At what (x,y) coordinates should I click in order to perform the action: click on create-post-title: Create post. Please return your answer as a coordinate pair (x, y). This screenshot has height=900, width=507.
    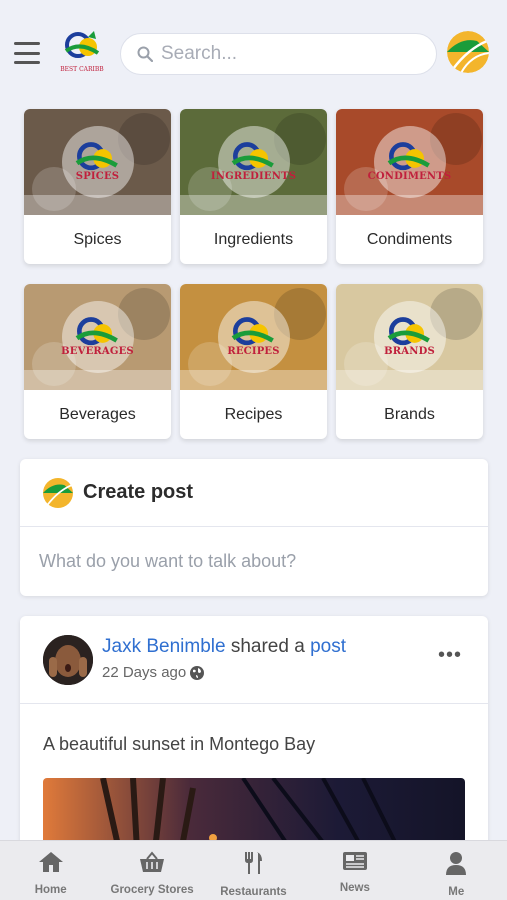
    Looking at the image, I should click on (138, 492).